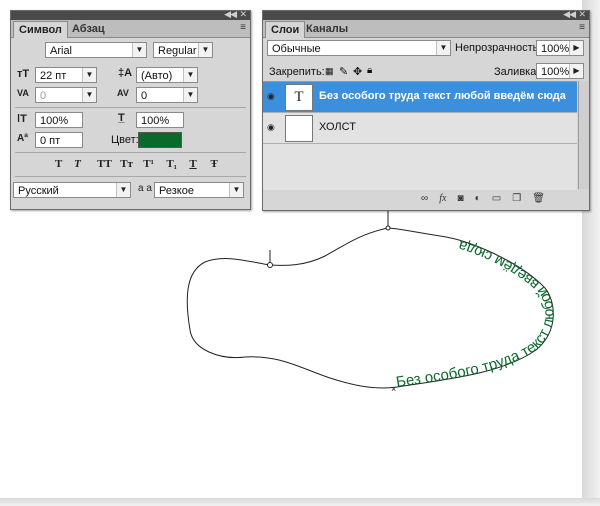 The height and width of the screenshot is (506, 600). Describe the element at coordinates (343, 71) in the screenshot. I see `lock-pixels-icon: ✎` at that location.